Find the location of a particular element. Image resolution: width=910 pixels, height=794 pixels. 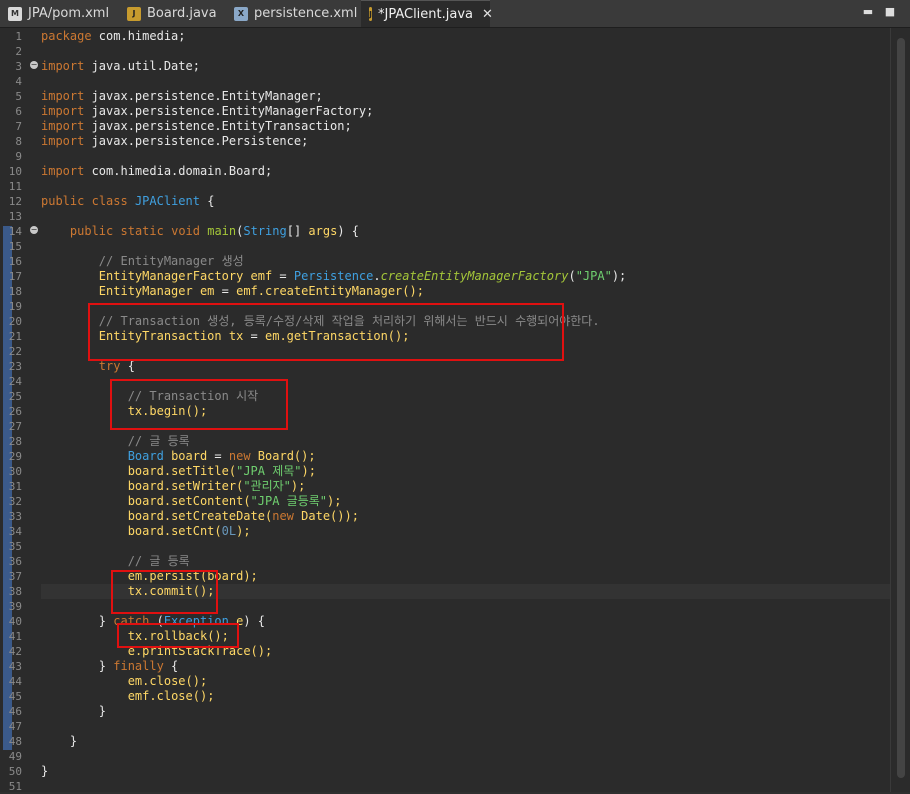

code-line: em.close(); is located at coordinates (167, 681).